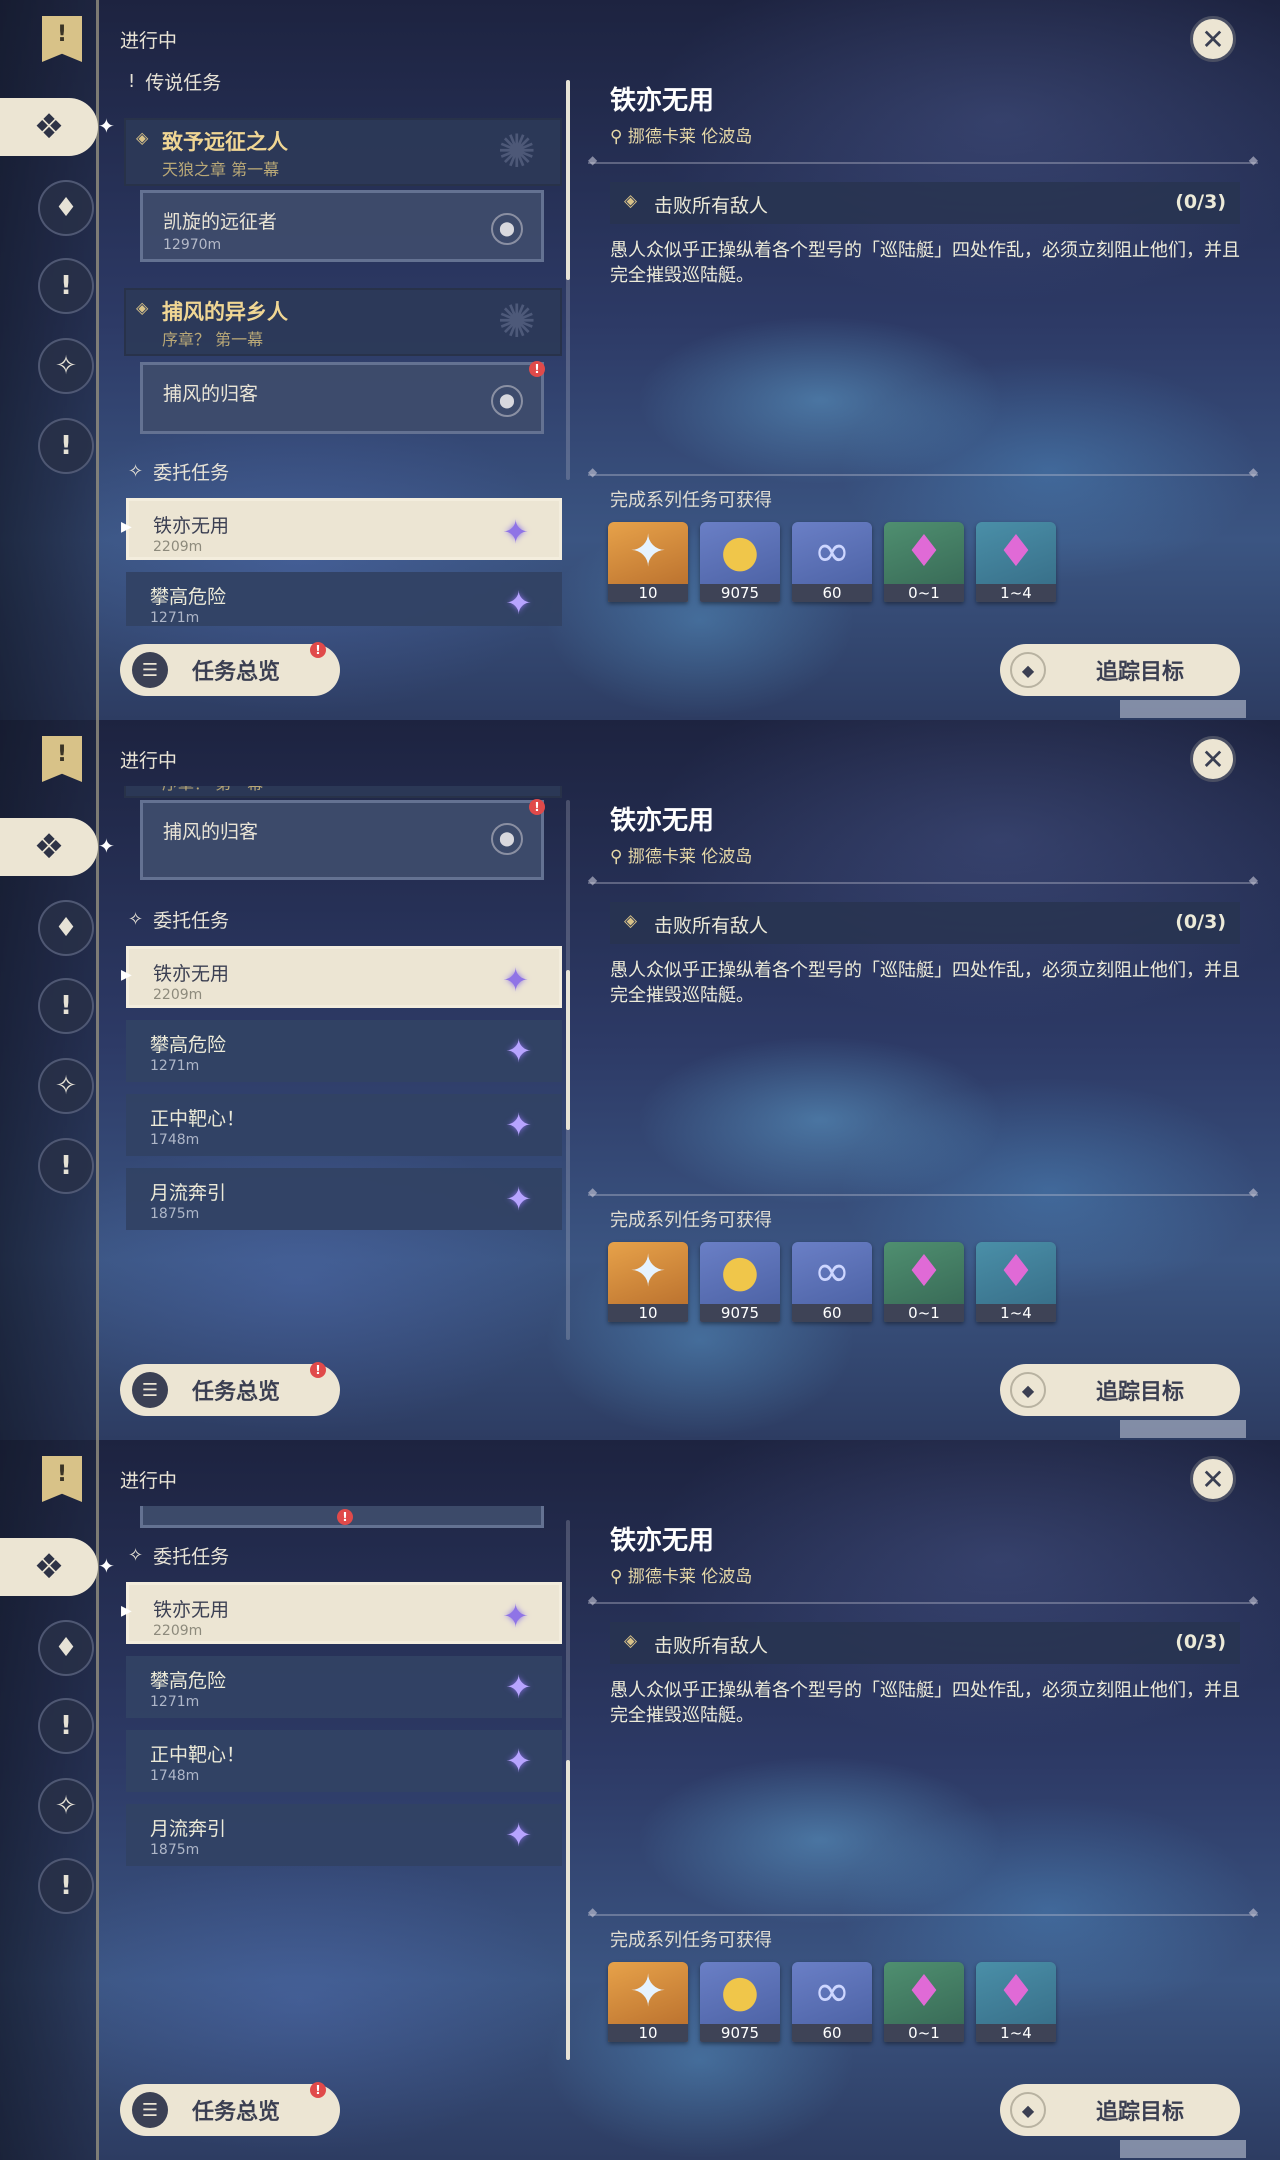  Describe the element at coordinates (318, 2090) in the screenshot. I see `alert-badge-icon: !` at that location.